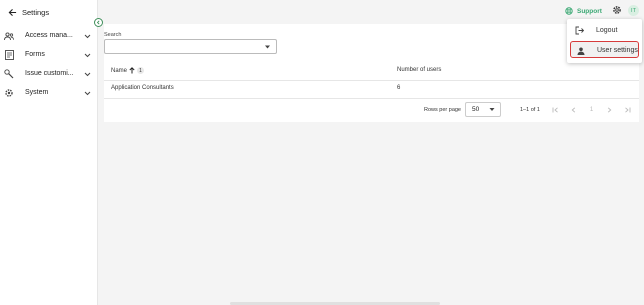 Image resolution: width=644 pixels, height=305 pixels. What do you see at coordinates (476, 109) in the screenshot?
I see `rows-per-page-value: 50` at bounding box center [476, 109].